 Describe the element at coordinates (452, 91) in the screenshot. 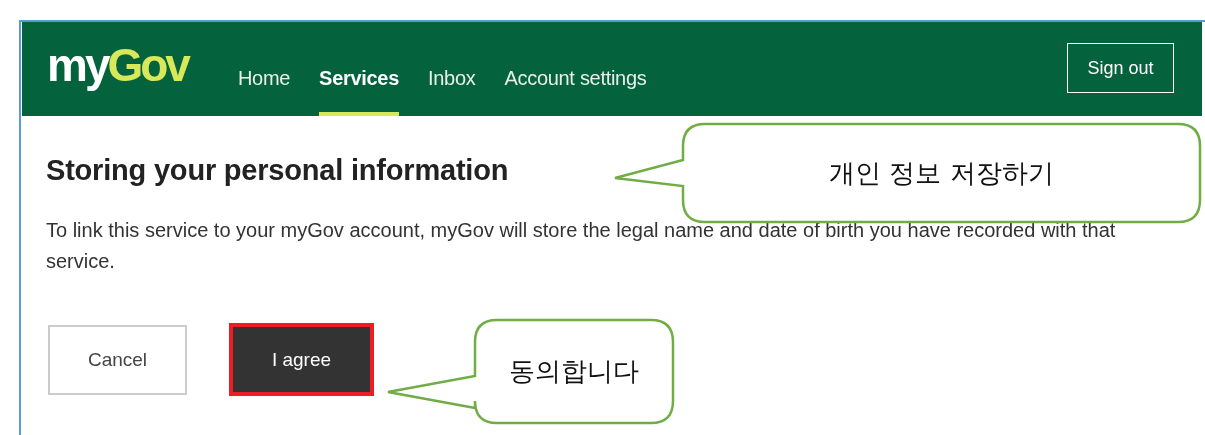

I see `nav-link: Inbox` at that location.